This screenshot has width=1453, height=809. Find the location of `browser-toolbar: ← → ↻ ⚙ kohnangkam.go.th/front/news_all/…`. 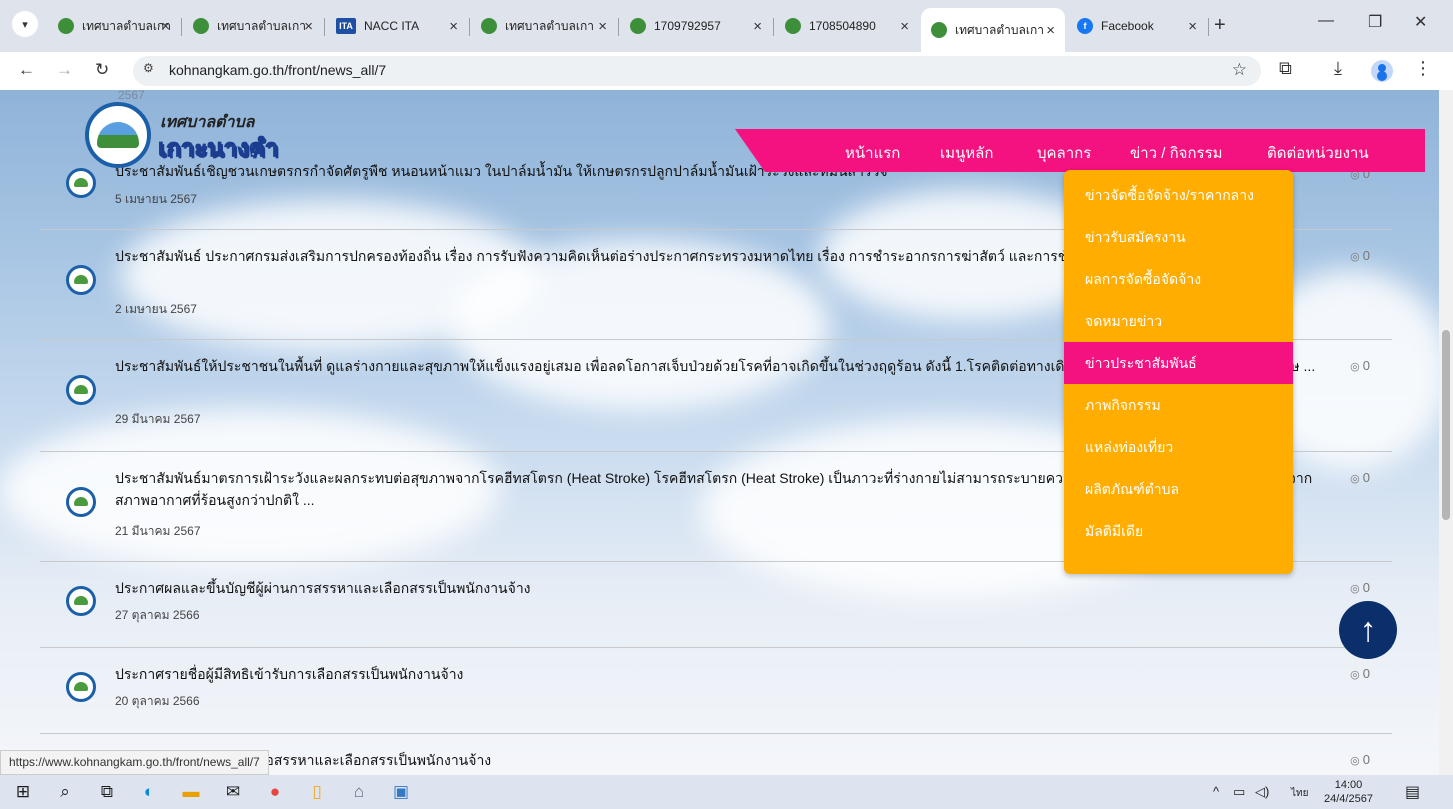

browser-toolbar: ← → ↻ ⚙ kohnangkam.go.th/front/news_all/… is located at coordinates (726, 71).